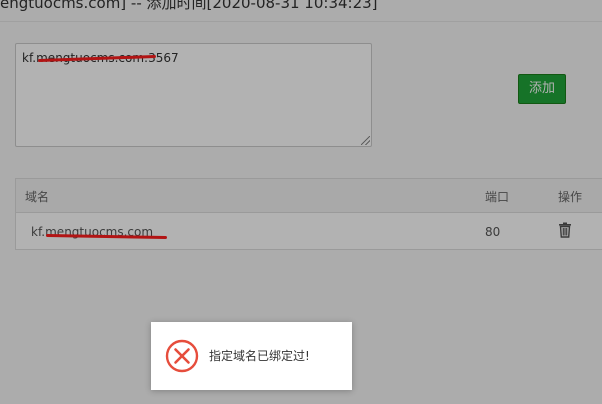  What do you see at coordinates (259, 356) in the screenshot?
I see `toast-message: 指定域名已绑定过!` at bounding box center [259, 356].